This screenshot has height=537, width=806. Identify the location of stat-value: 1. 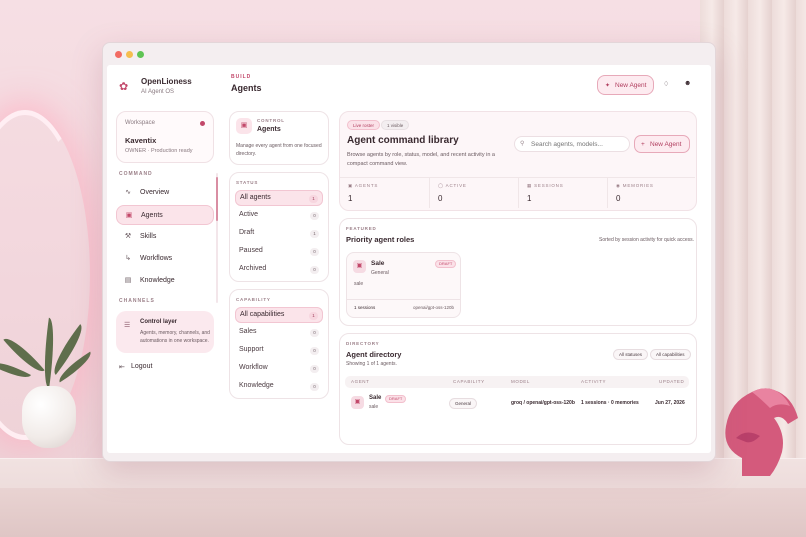
(350, 198).